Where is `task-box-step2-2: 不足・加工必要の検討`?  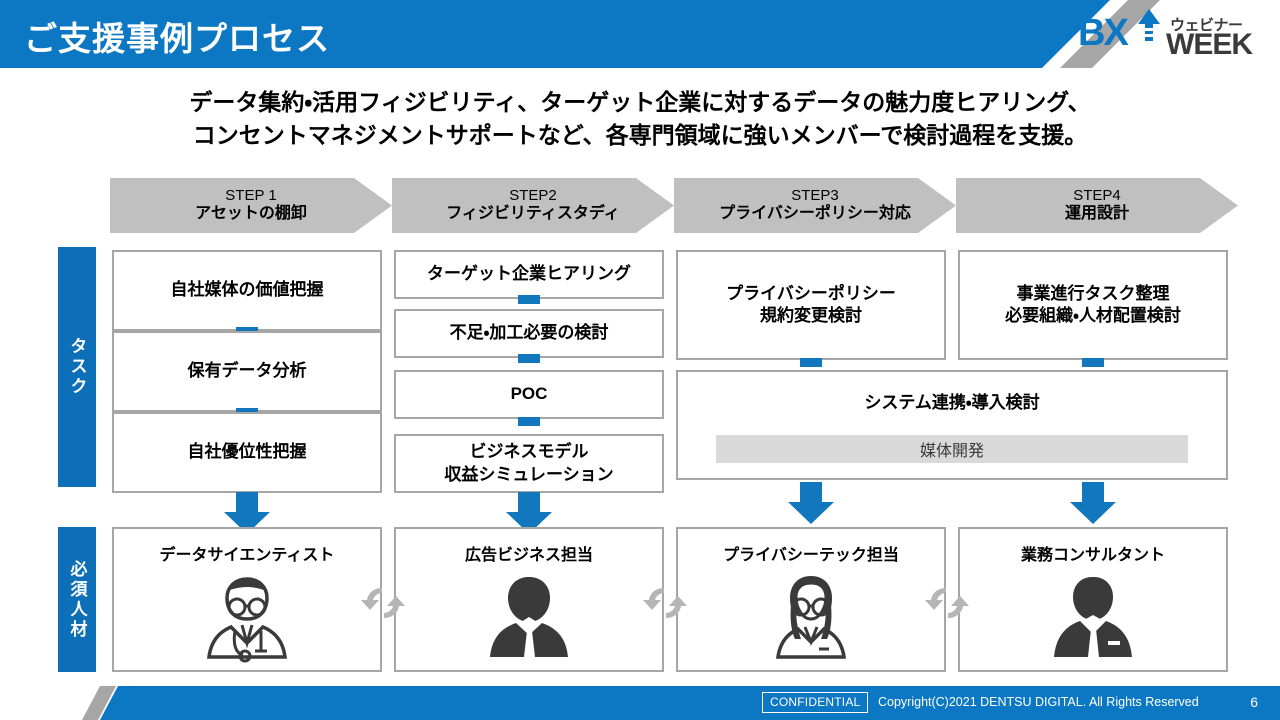
task-box-step2-2: 不足・加工必要の検討 is located at coordinates (529, 333).